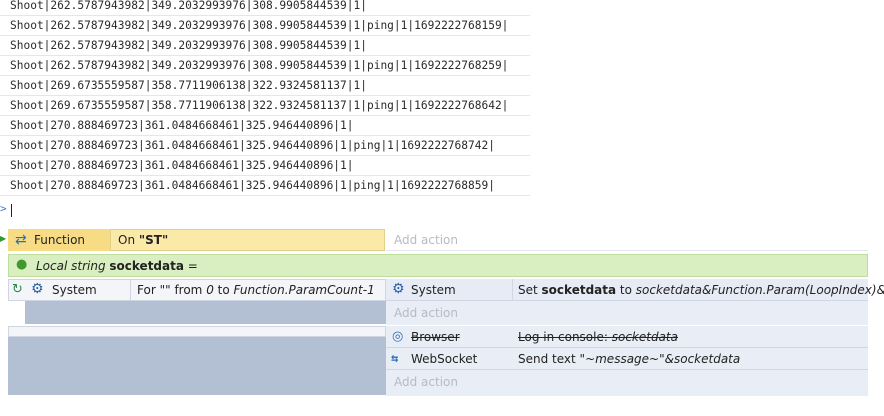 The image size is (884, 416). What do you see at coordinates (60, 240) in the screenshot?
I see `function-object-label: Function` at bounding box center [60, 240].